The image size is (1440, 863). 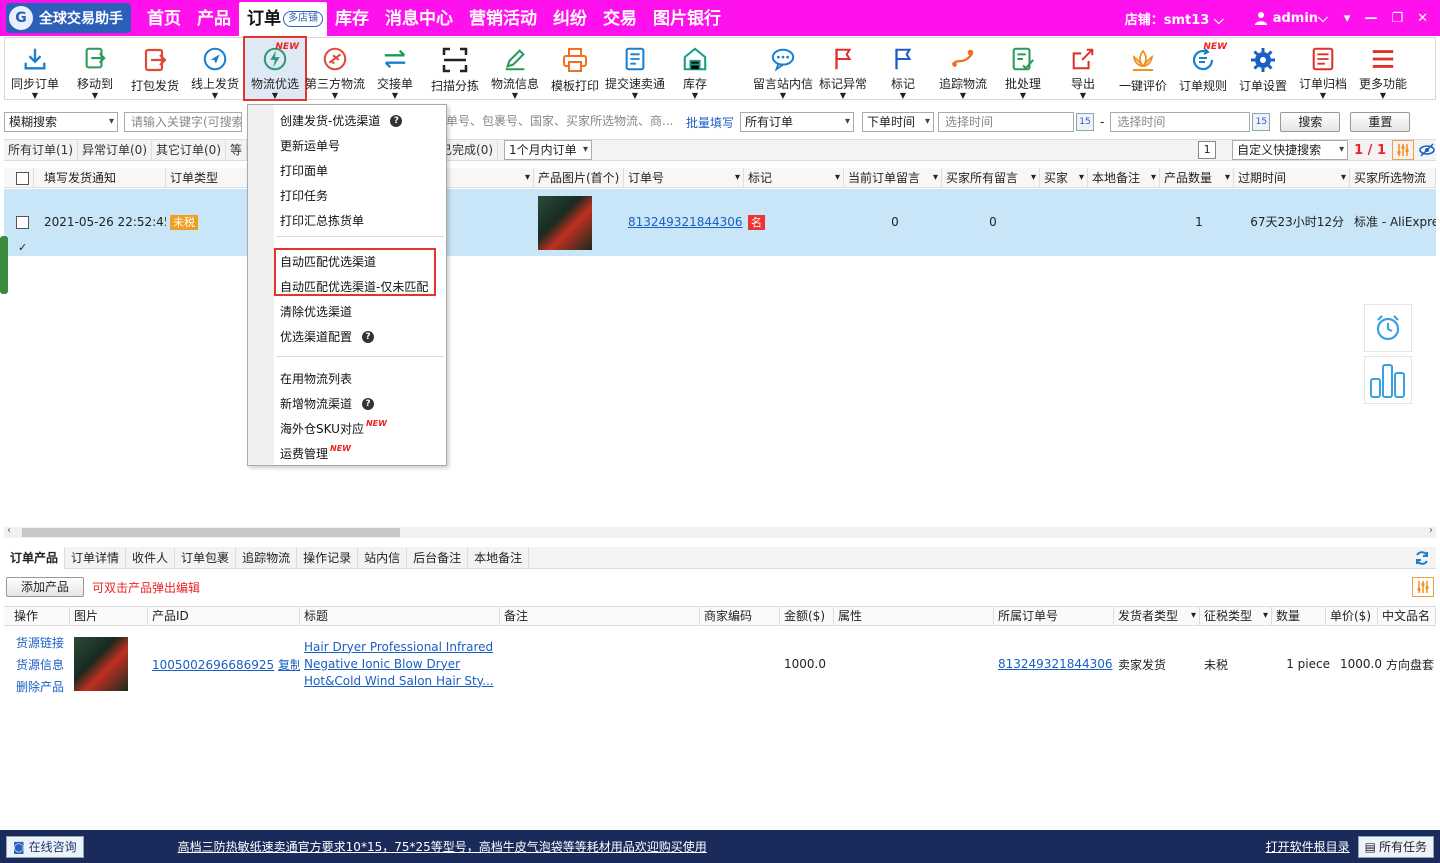 What do you see at coordinates (1055, 664) in the screenshot?
I see `product-order-link: 813249321844306` at bounding box center [1055, 664].